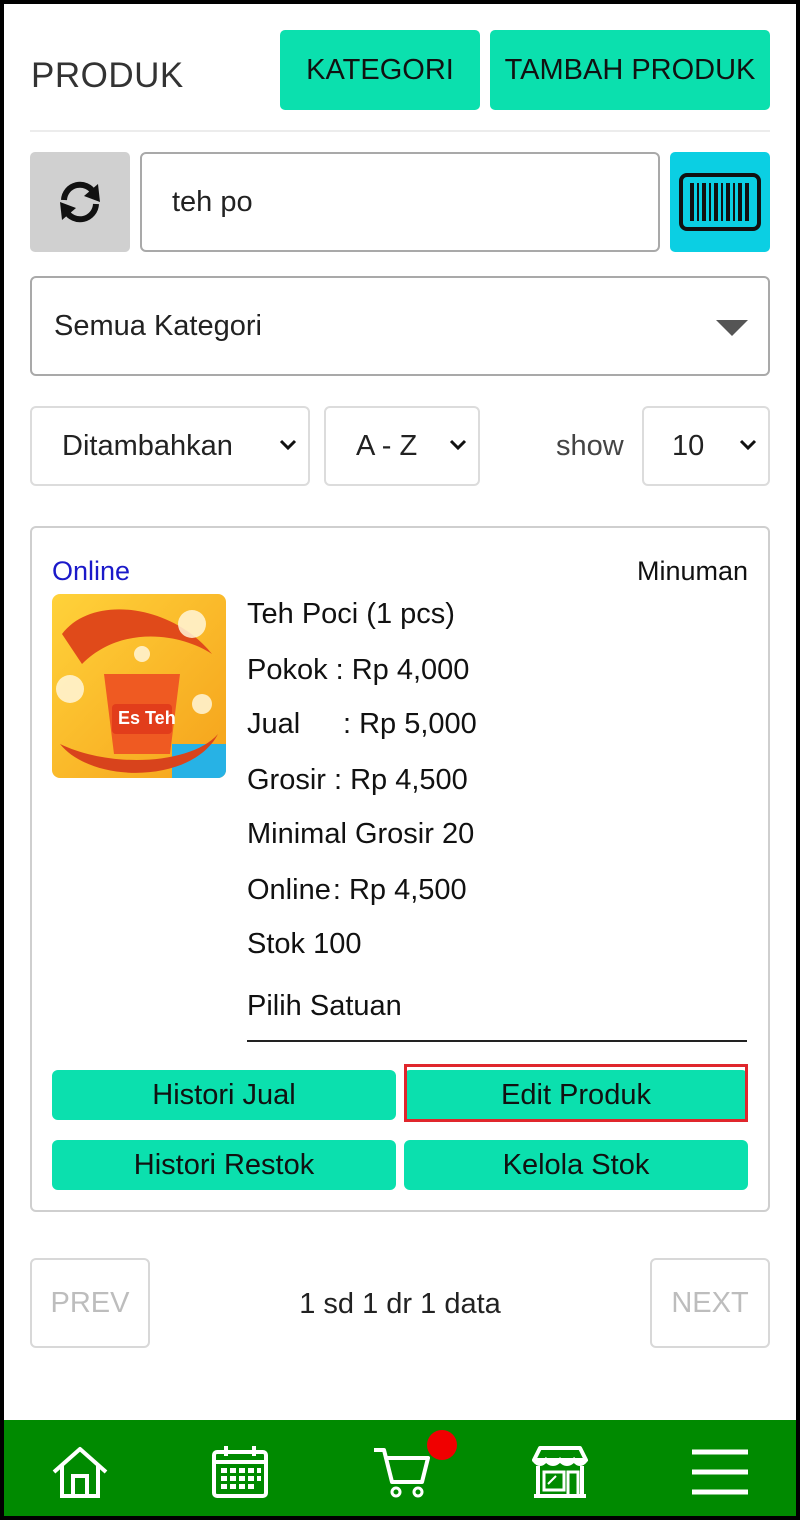  I want to click on histori-restok-button: Histori Restok, so click(224, 1165).